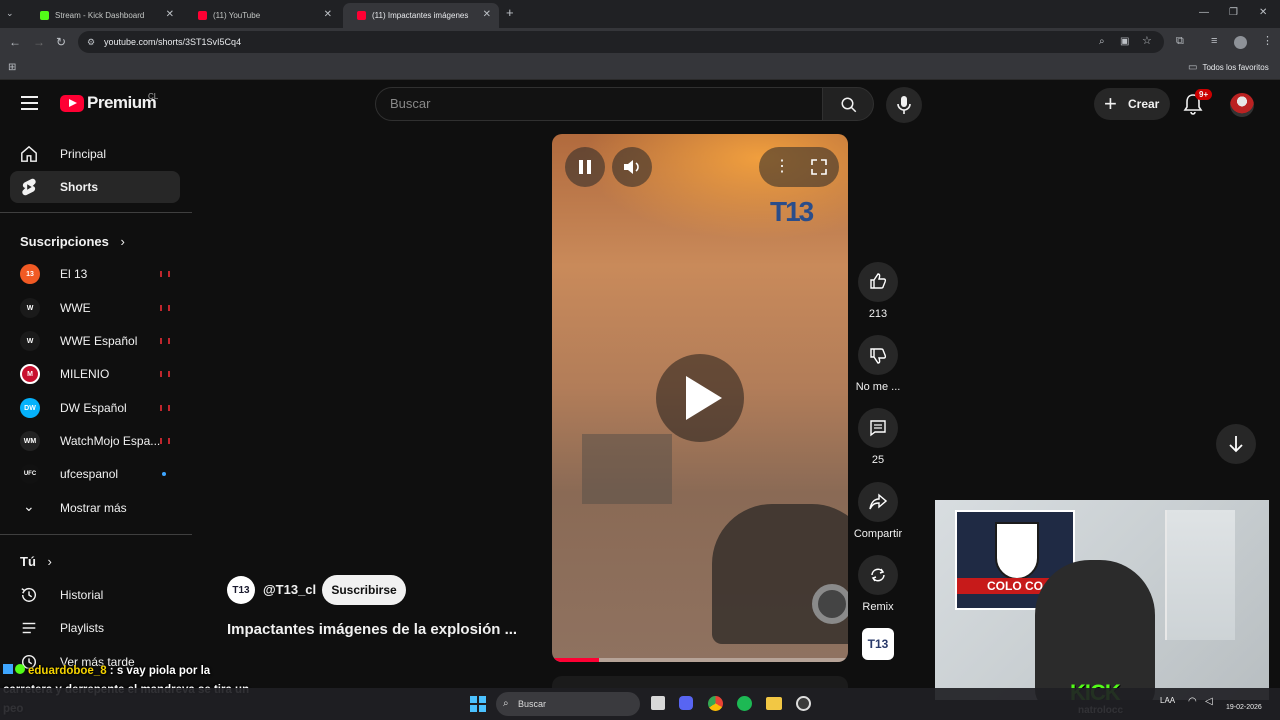 This screenshot has width=1280, height=720. I want to click on microphone-icon, so click(904, 105).